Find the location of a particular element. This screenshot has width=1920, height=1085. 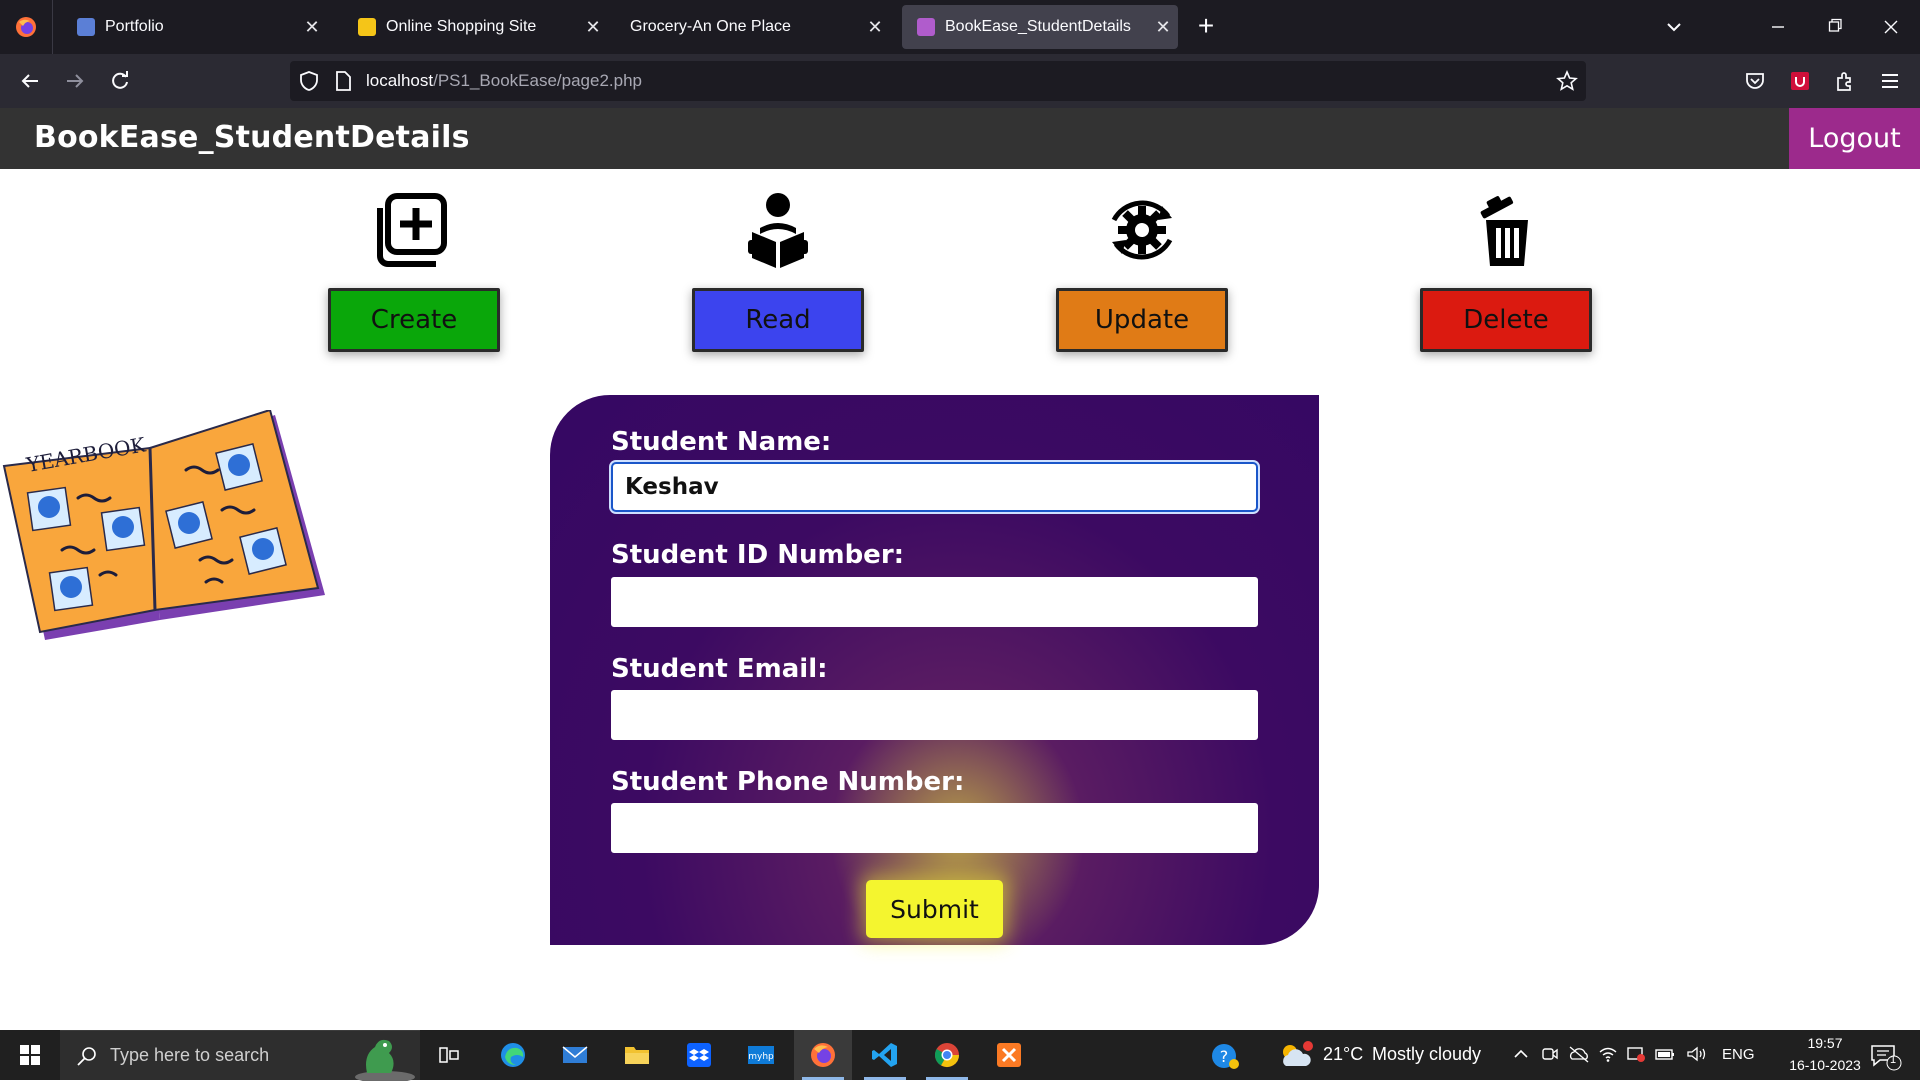

tab-bookease: BookEase_StudentDetails ✕ is located at coordinates (1040, 27).